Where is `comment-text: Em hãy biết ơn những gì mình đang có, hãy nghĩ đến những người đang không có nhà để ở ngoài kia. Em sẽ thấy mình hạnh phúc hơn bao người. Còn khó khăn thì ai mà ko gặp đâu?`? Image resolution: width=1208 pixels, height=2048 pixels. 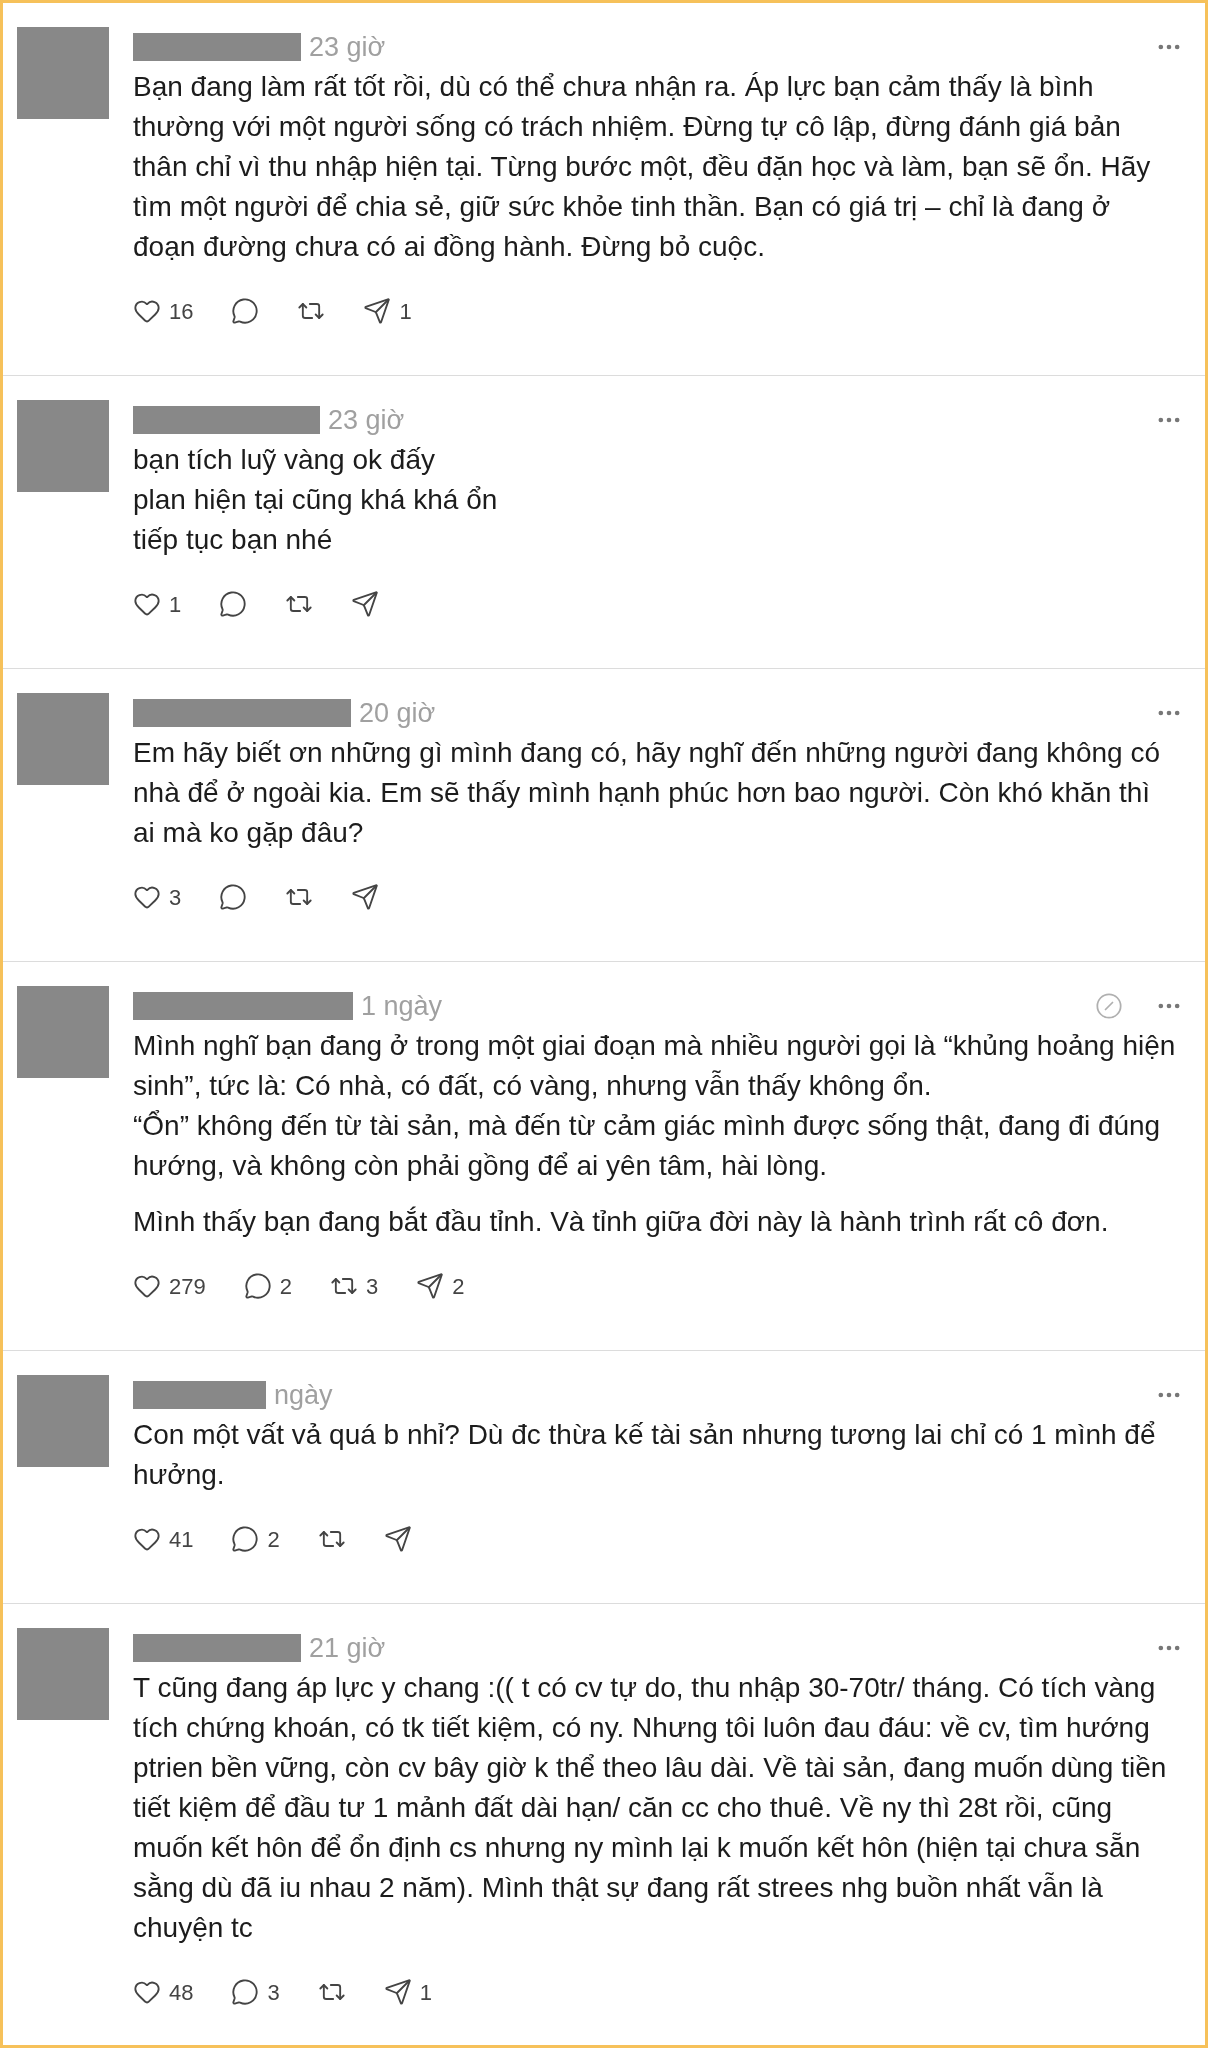 comment-text: Em hãy biết ơn những gì mình đang có, hãy nghĩ đến những người đang không có nhà để ở ngoài kia. Em sẽ thấy mình hạnh phúc hơn bao người. Còn khó khăn thì ai mà ko gặp đâu? is located at coordinates (647, 793).